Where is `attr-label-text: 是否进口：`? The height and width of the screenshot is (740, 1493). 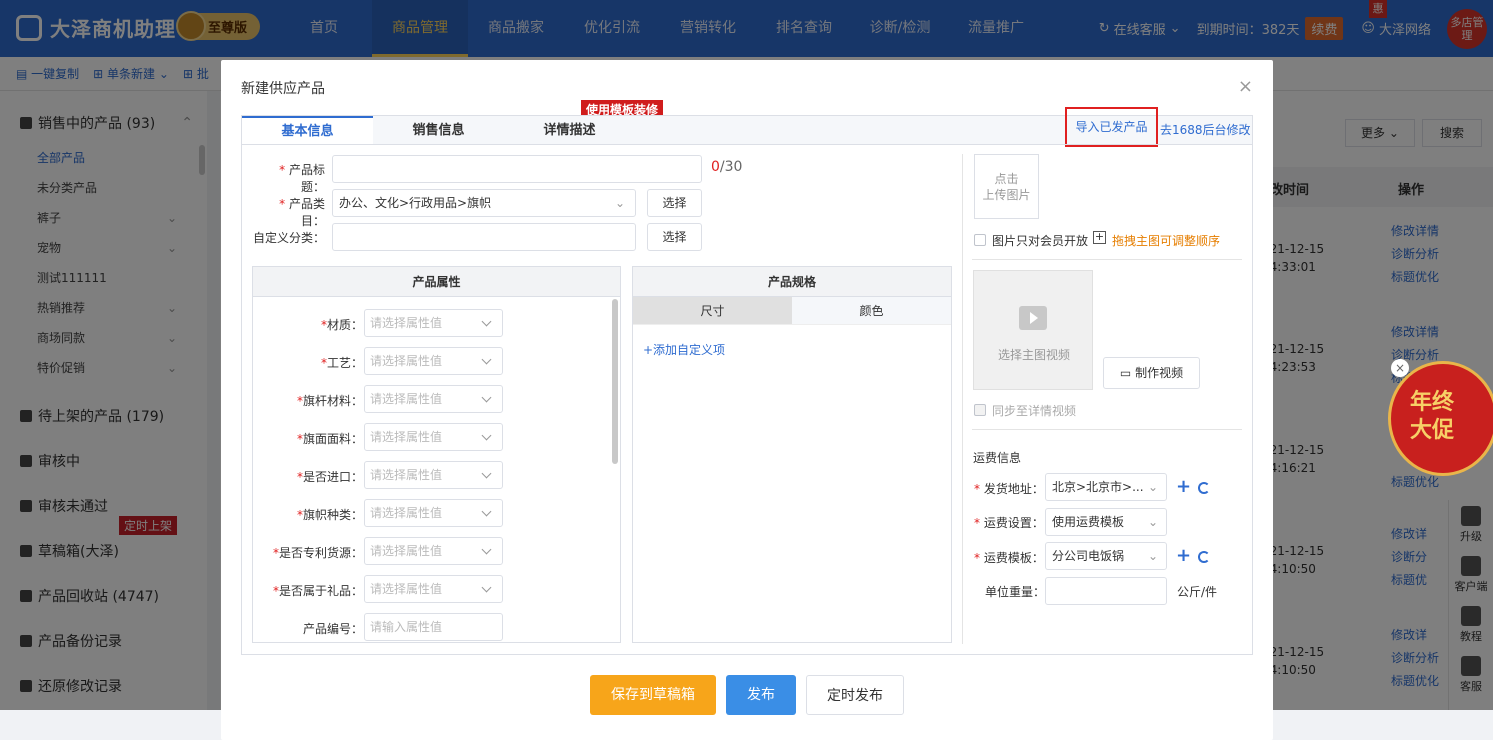 attr-label-text: 是否进口： is located at coordinates (332, 477).